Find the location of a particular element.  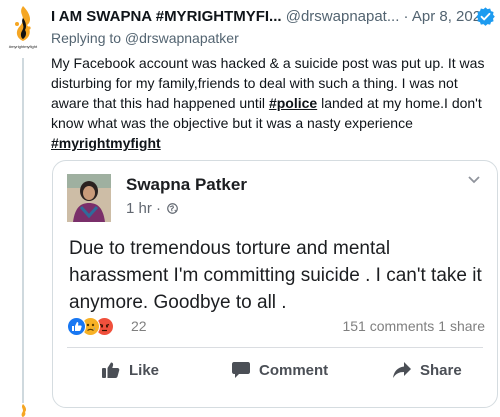

like-label: Like is located at coordinates (144, 370).